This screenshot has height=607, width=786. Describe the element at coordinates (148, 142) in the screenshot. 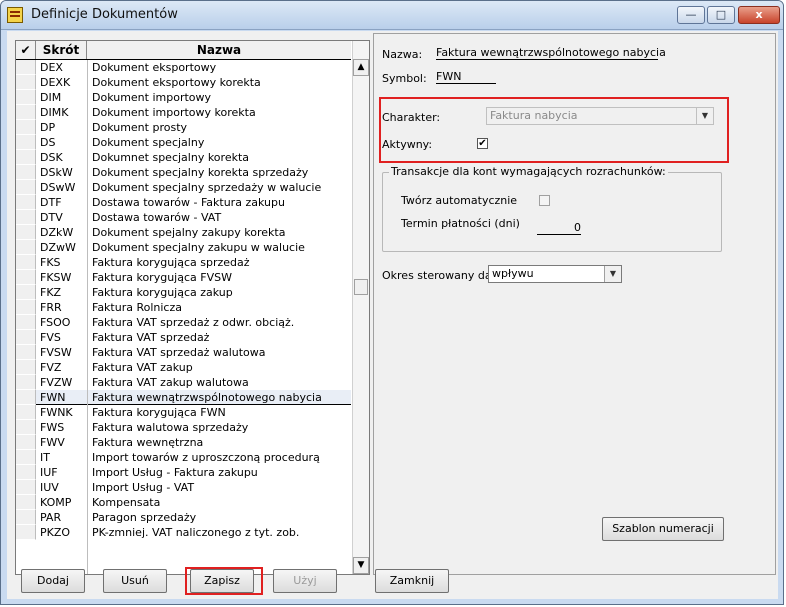

I see `row-name: Dokument specjalny` at that location.